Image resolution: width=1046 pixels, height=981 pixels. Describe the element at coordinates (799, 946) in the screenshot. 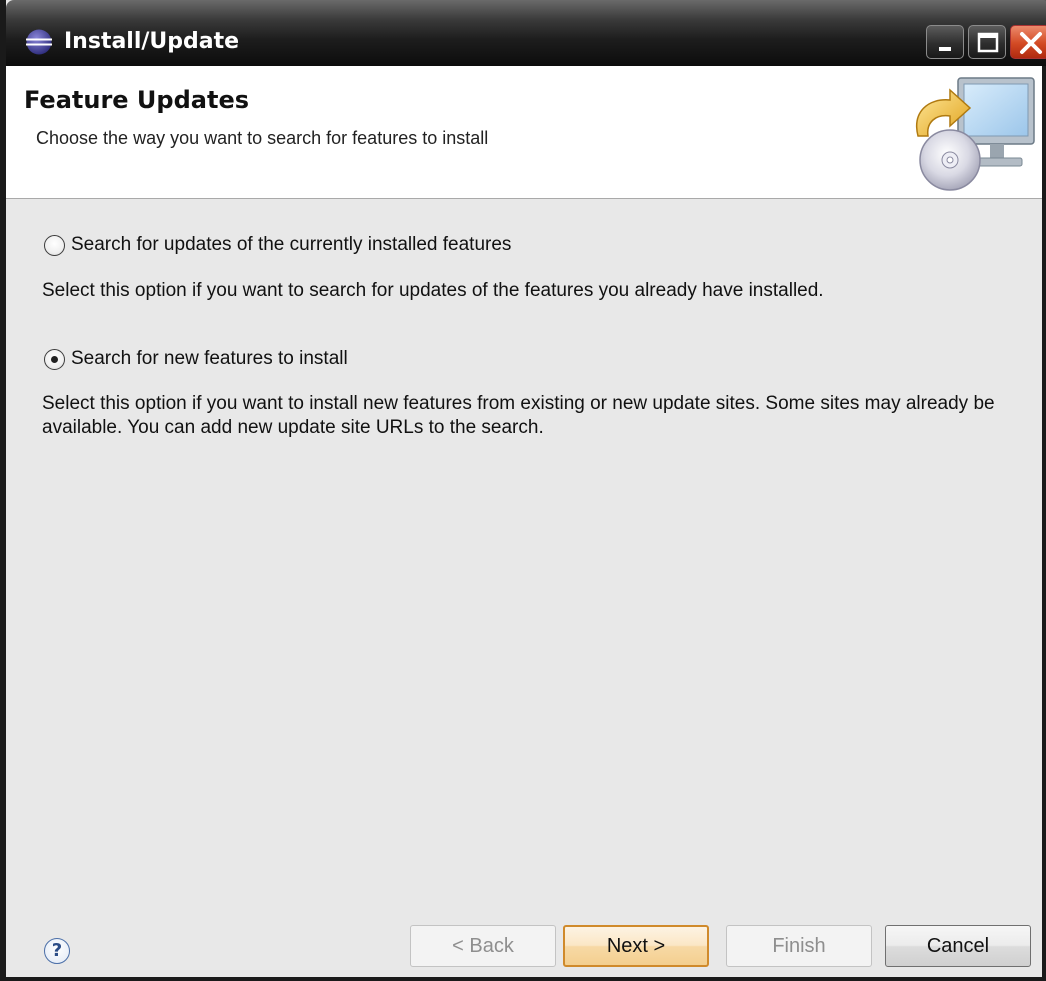

I see `finish-button: Finish` at that location.